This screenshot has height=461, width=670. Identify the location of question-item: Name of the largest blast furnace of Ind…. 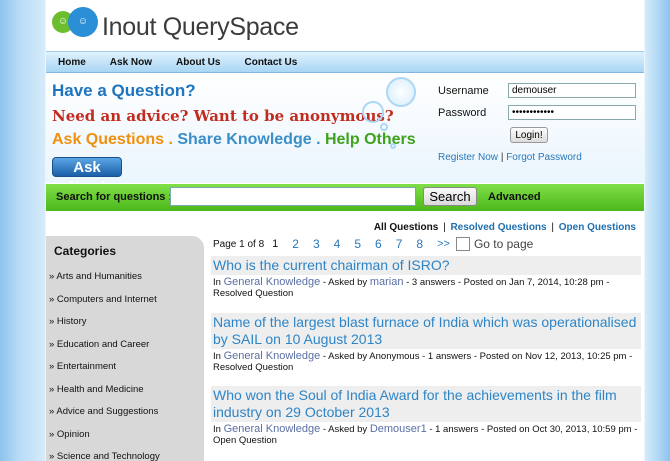
(426, 343).